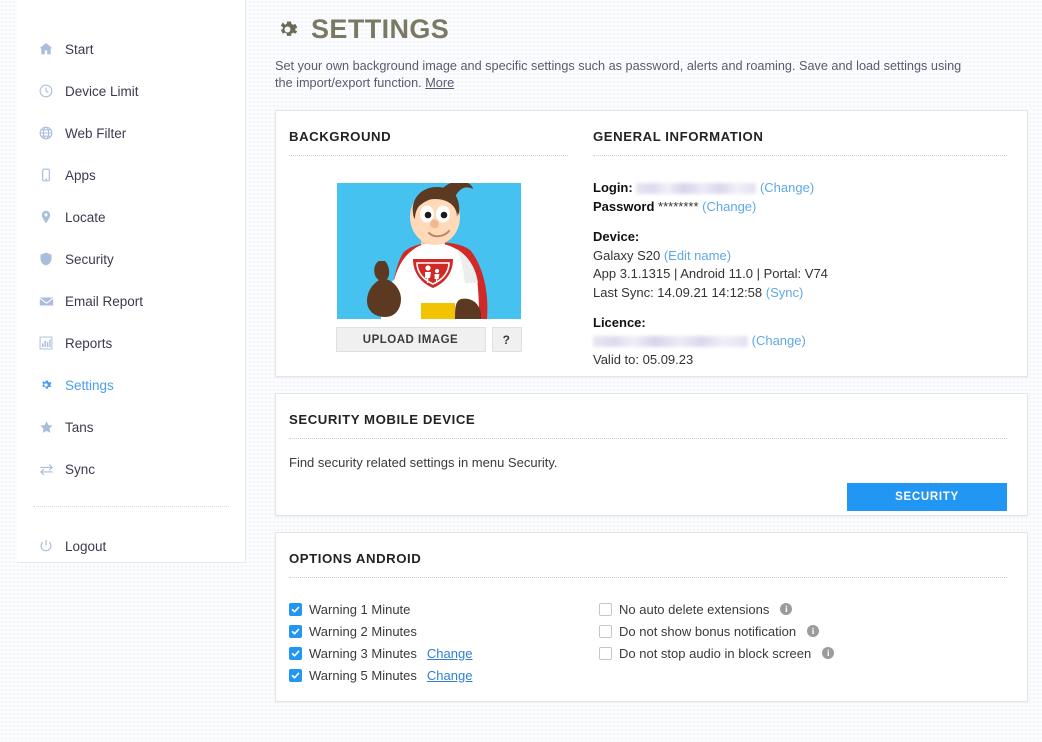  What do you see at coordinates (79, 49) in the screenshot?
I see `sidebar-item-label: Start` at bounding box center [79, 49].